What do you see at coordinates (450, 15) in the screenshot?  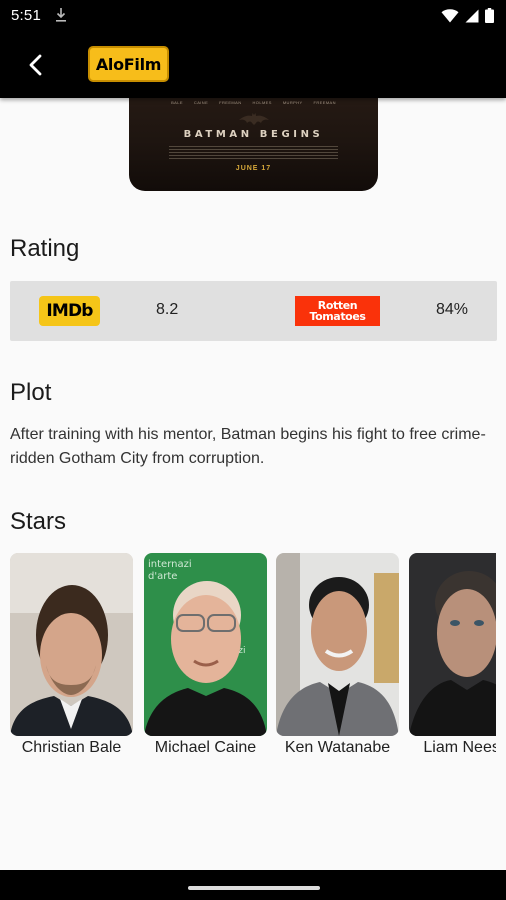 I see `wifi-icon` at bounding box center [450, 15].